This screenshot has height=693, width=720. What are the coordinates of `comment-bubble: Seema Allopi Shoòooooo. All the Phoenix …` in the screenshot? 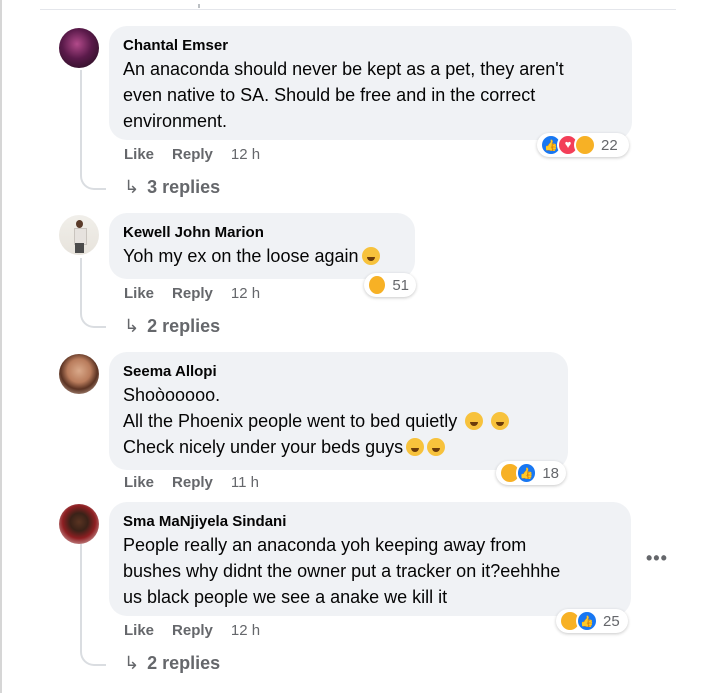 It's located at (338, 411).